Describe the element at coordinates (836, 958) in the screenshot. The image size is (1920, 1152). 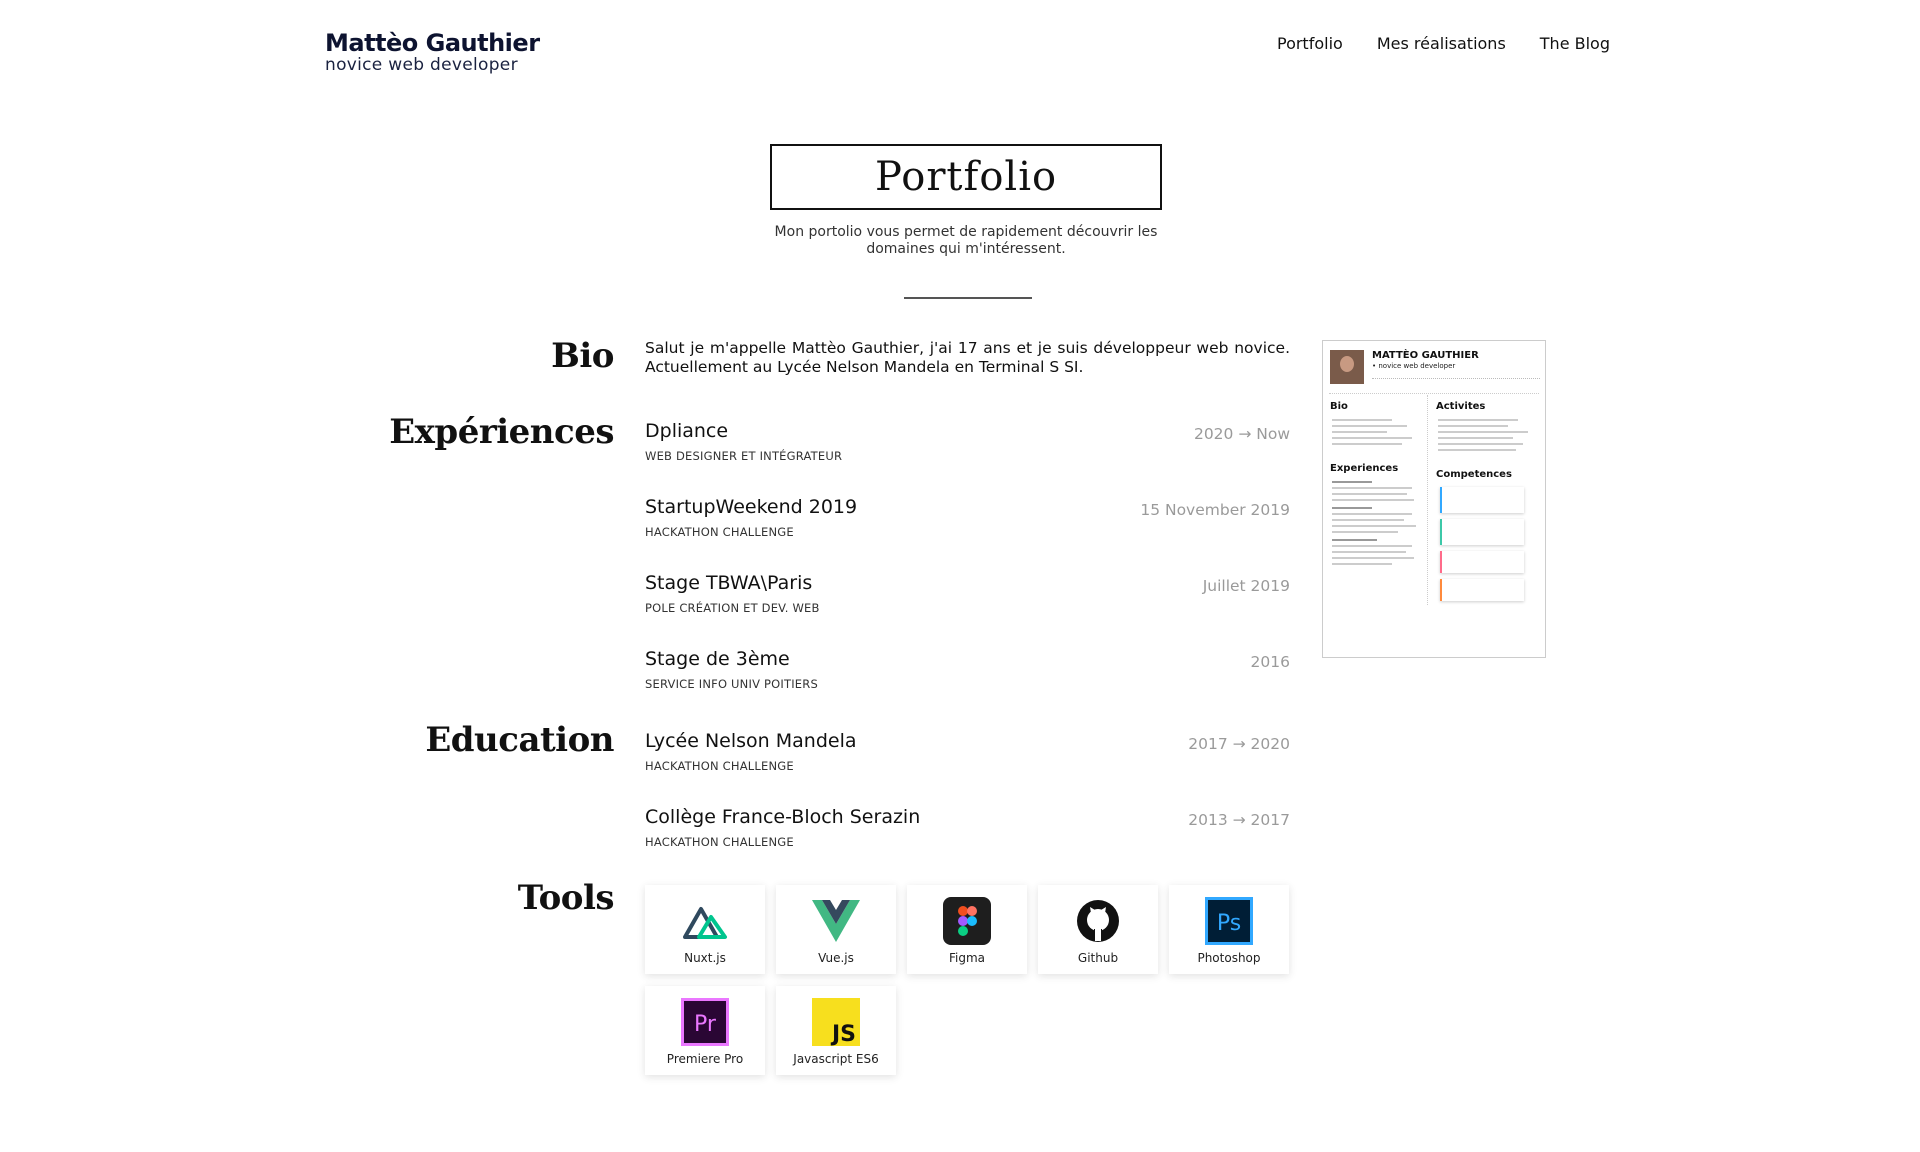
I see `tool-label: Vue.js` at that location.